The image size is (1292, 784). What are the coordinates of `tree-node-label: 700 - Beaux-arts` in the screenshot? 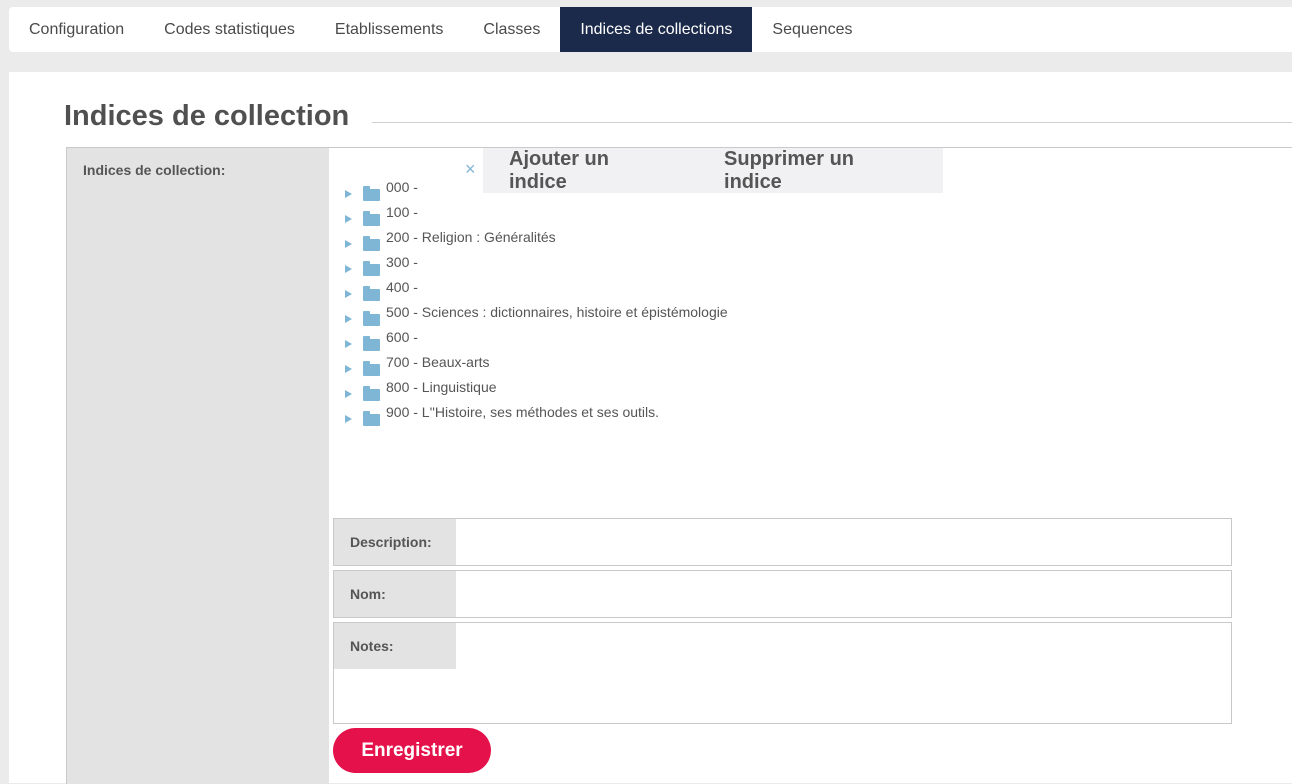 It's located at (438, 362).